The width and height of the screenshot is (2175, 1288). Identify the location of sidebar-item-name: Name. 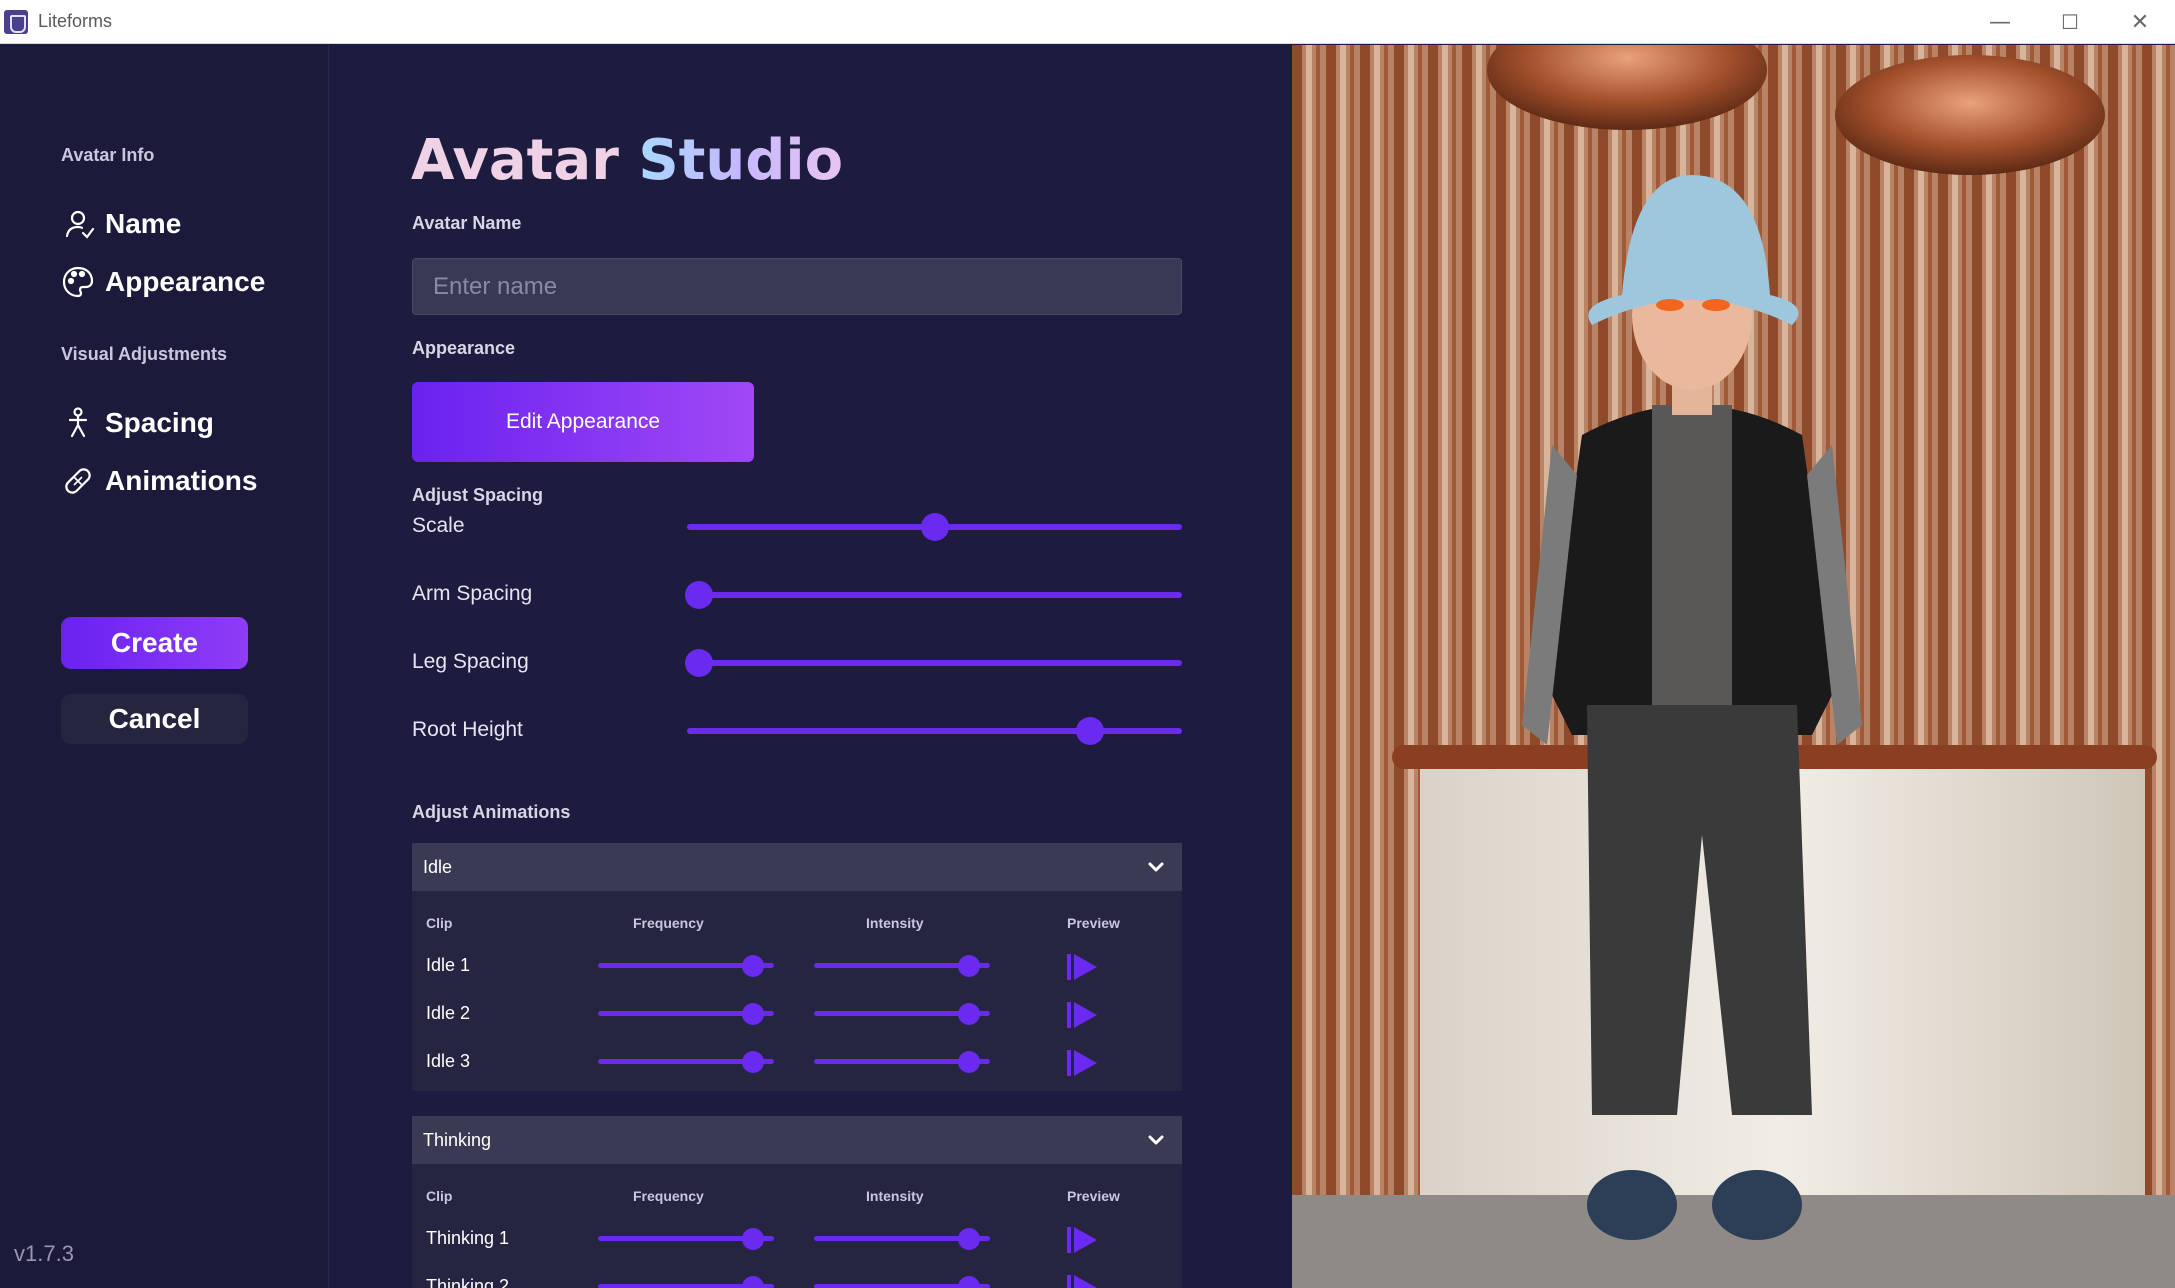
(121, 224).